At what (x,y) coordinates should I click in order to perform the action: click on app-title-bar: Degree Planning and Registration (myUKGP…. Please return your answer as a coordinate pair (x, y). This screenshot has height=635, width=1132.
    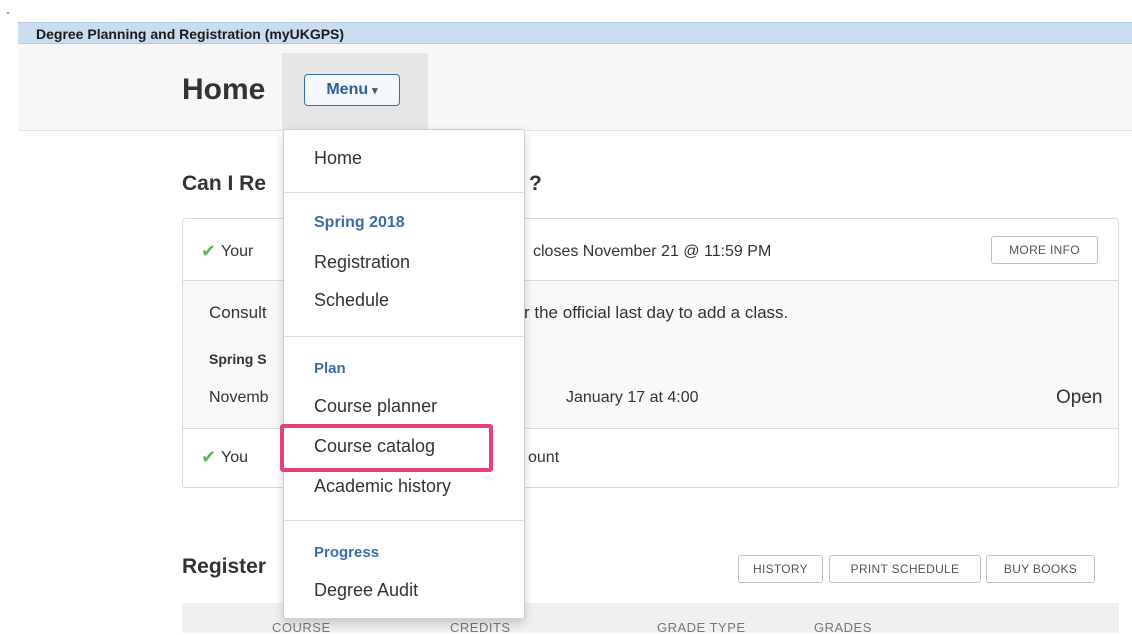
    Looking at the image, I should click on (575, 33).